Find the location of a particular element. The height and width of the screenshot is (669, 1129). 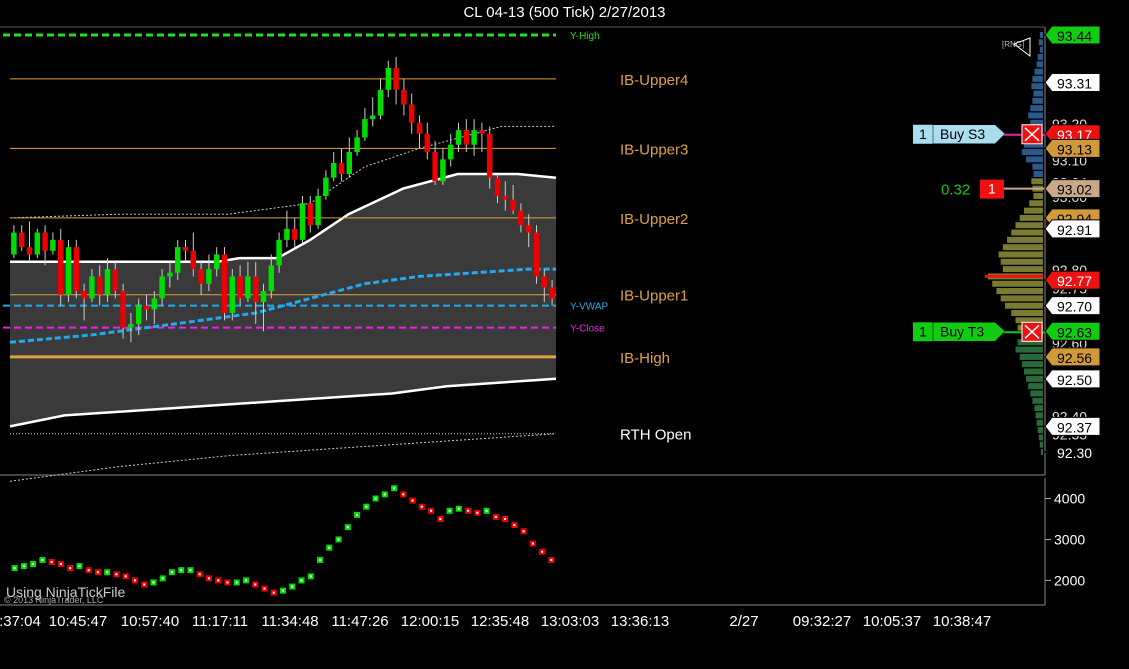

price-tag-label: 92.56 is located at coordinates (1074, 358).